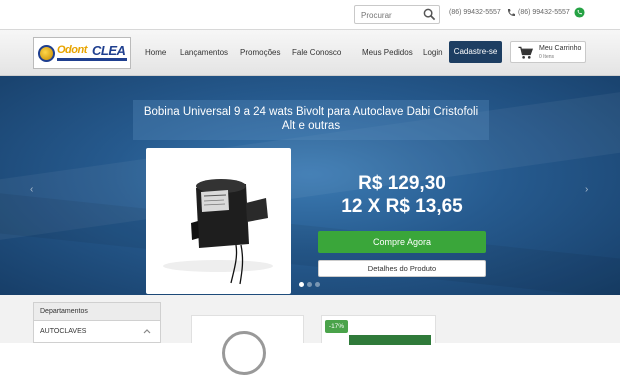 The width and height of the screenshot is (620, 375). Describe the element at coordinates (155, 52) in the screenshot. I see `nav-home: Home` at that location.